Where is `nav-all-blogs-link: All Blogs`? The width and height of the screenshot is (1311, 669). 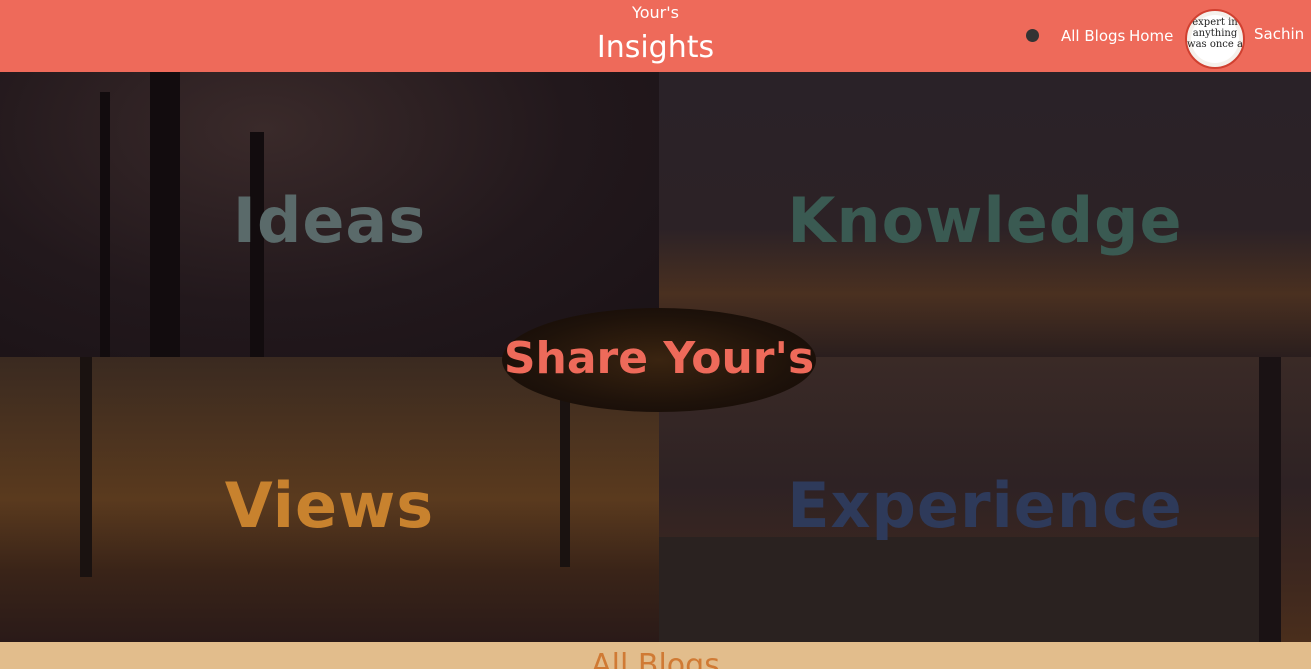
nav-all-blogs-link: All Blogs is located at coordinates (1093, 36).